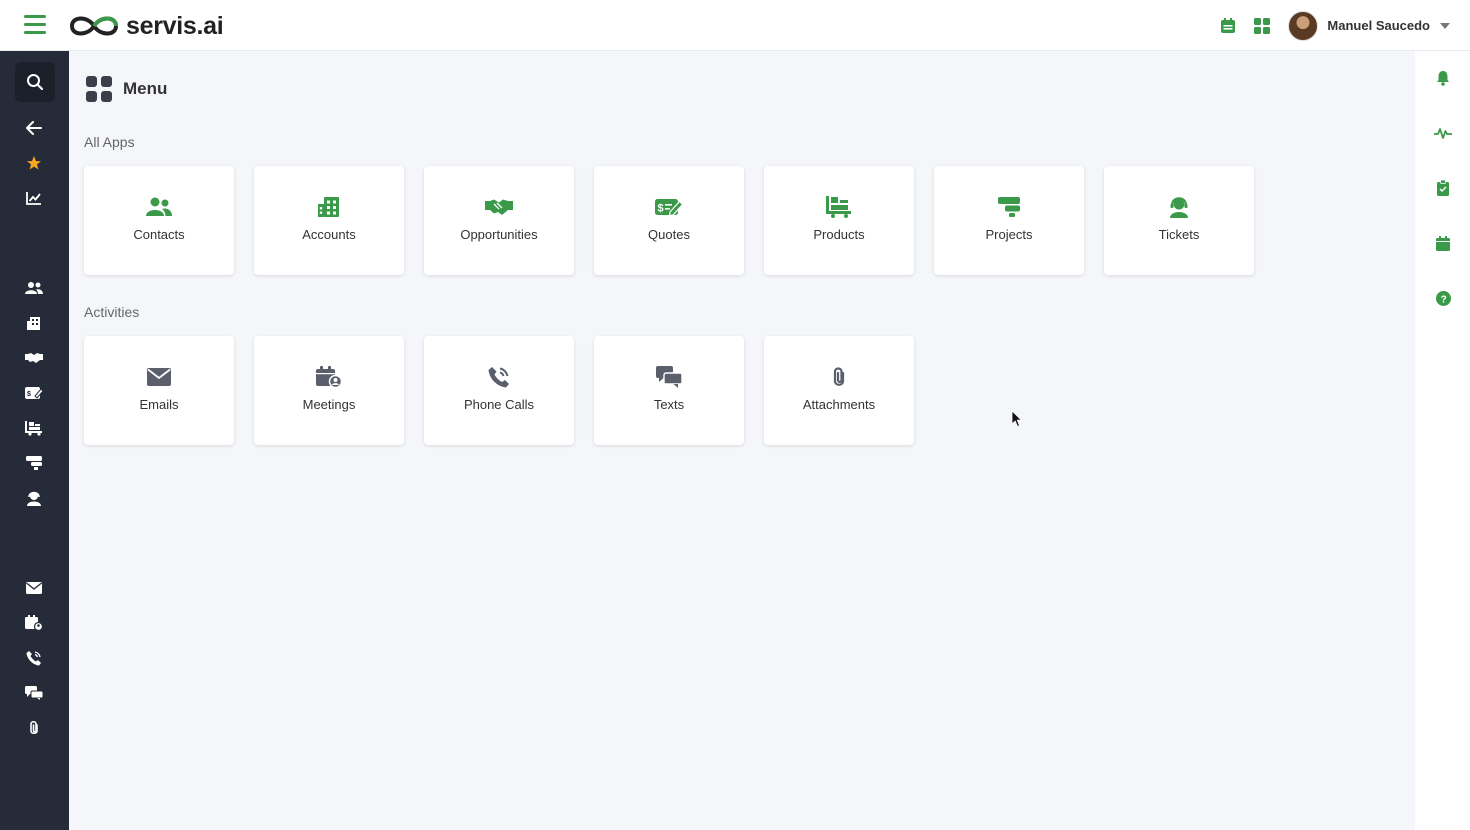 The image size is (1470, 830). Describe the element at coordinates (109, 142) in the screenshot. I see `section-label-all-apps: All Apps` at that location.